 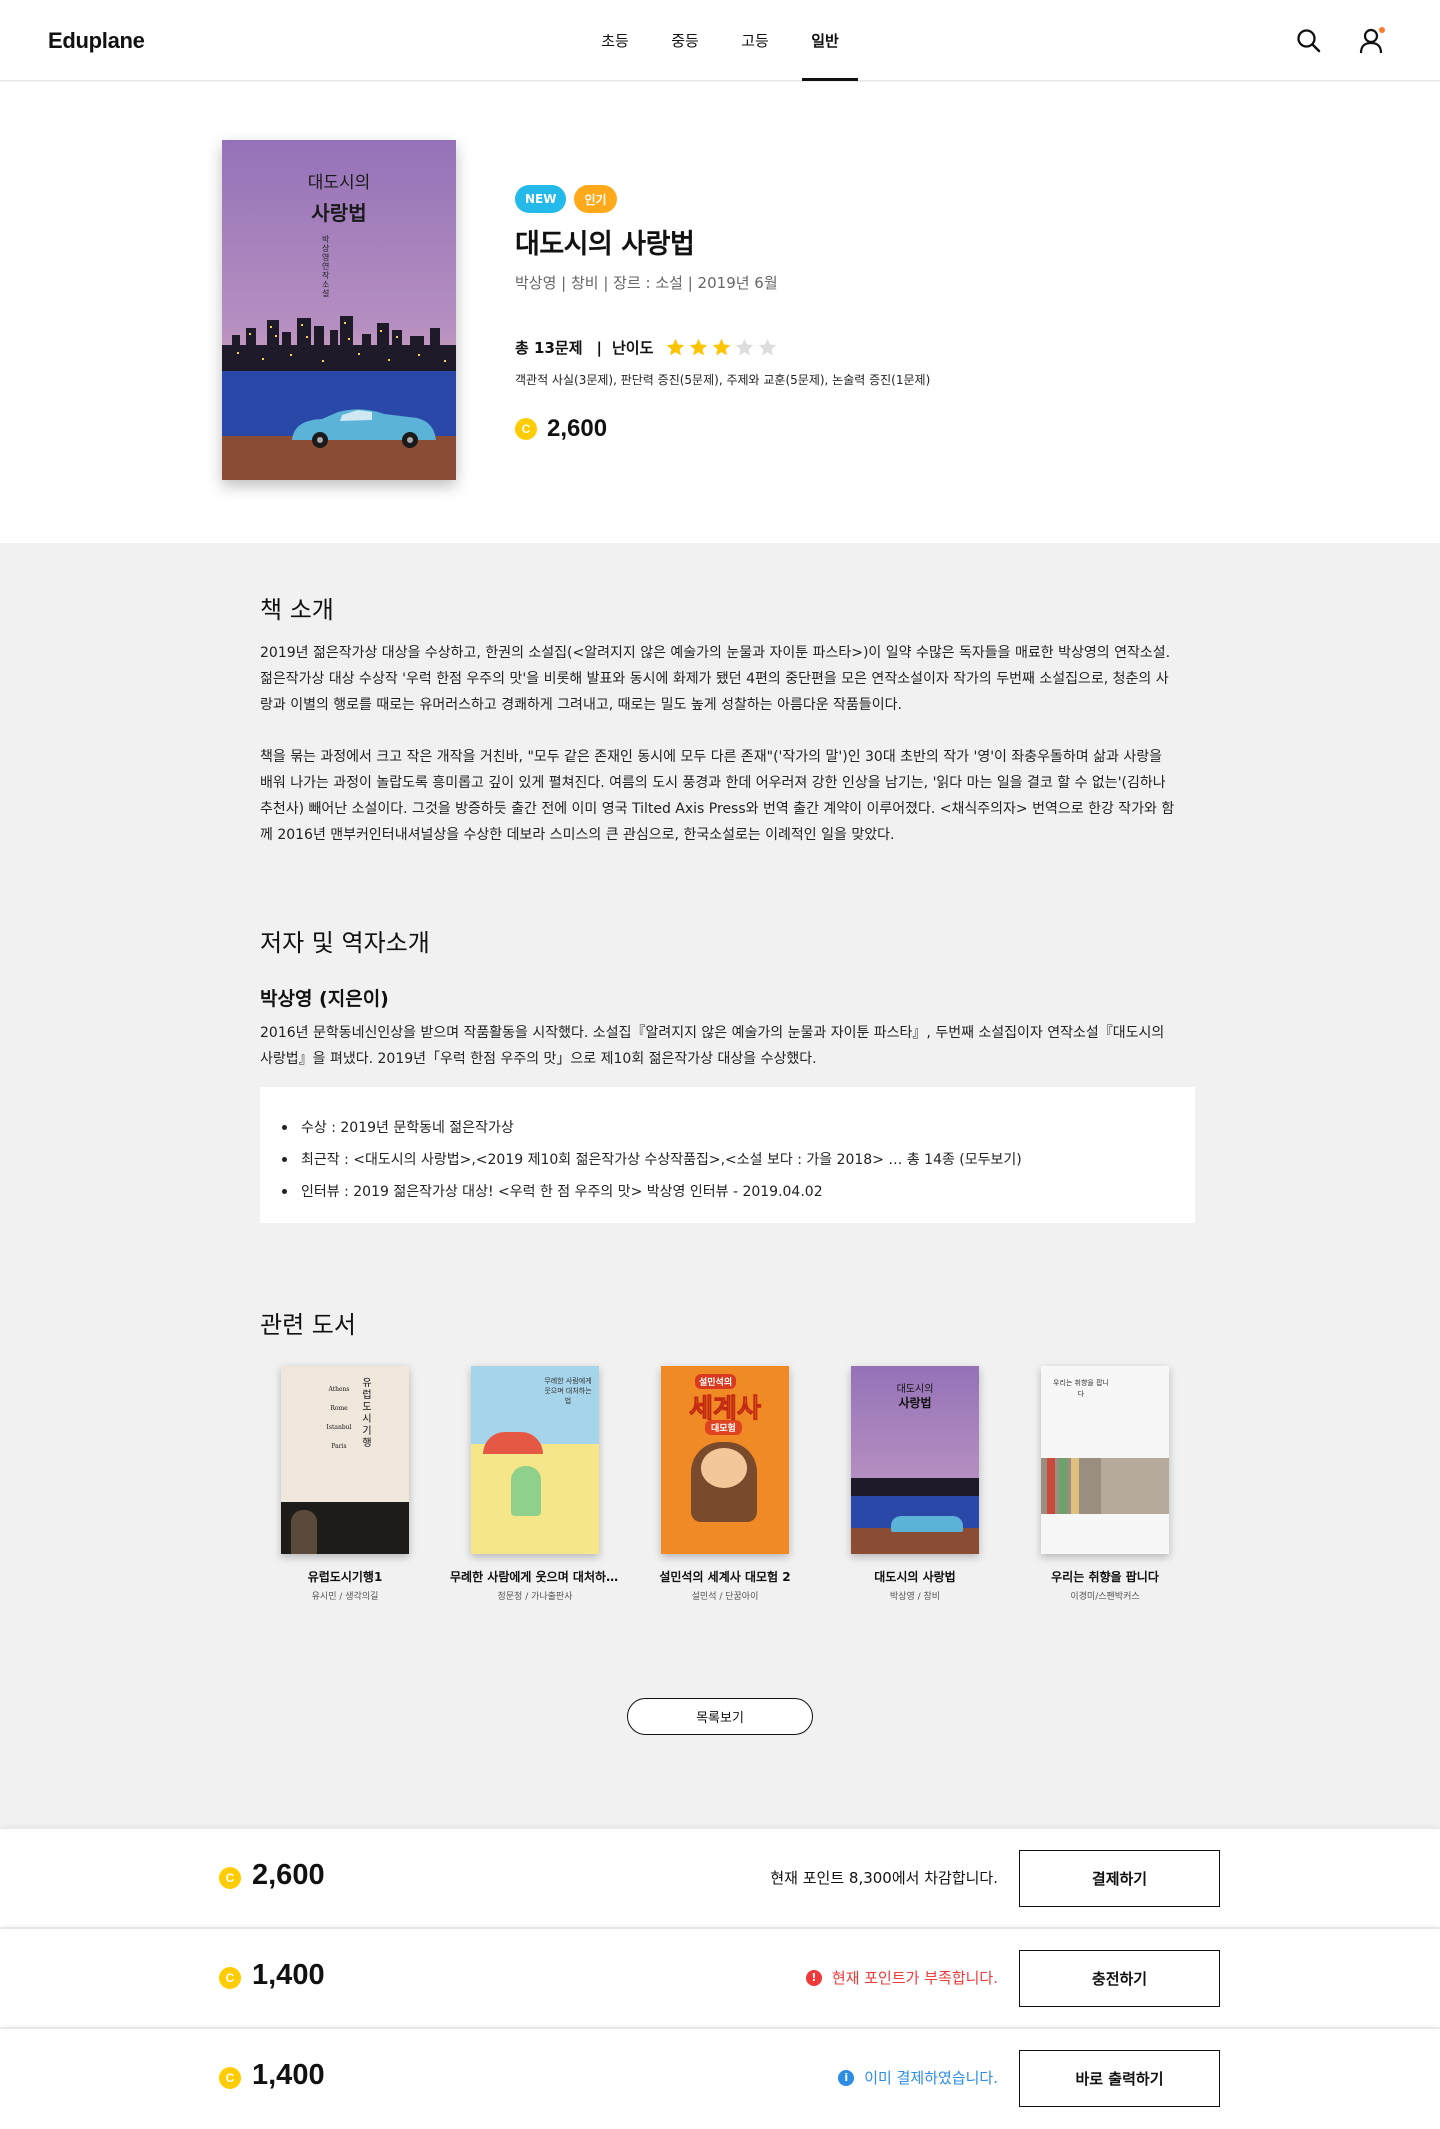 What do you see at coordinates (755, 40) in the screenshot?
I see `nav-high: 고등` at bounding box center [755, 40].